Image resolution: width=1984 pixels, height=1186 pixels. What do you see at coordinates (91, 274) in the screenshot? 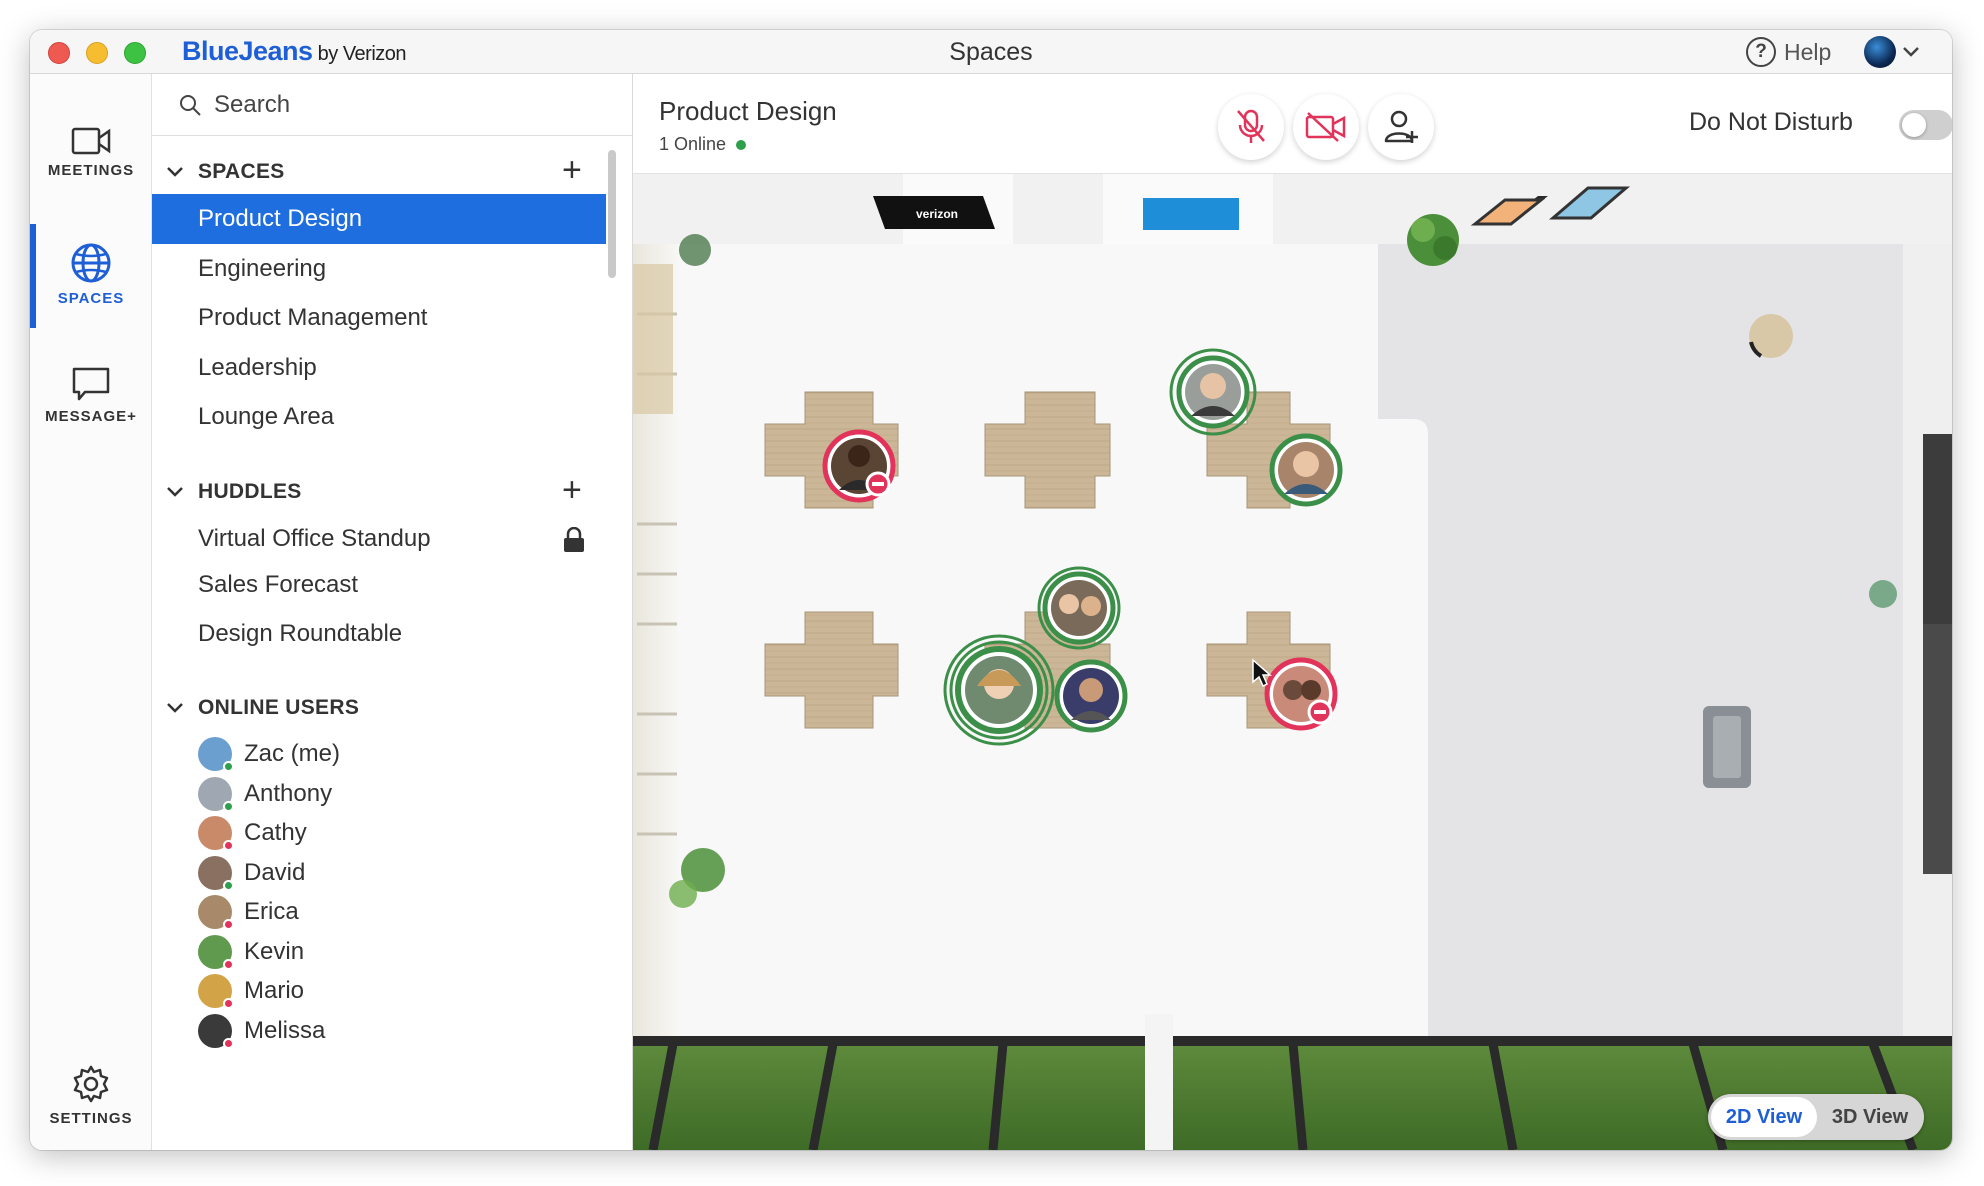
I see `nav-spaces: SPACES` at bounding box center [91, 274].